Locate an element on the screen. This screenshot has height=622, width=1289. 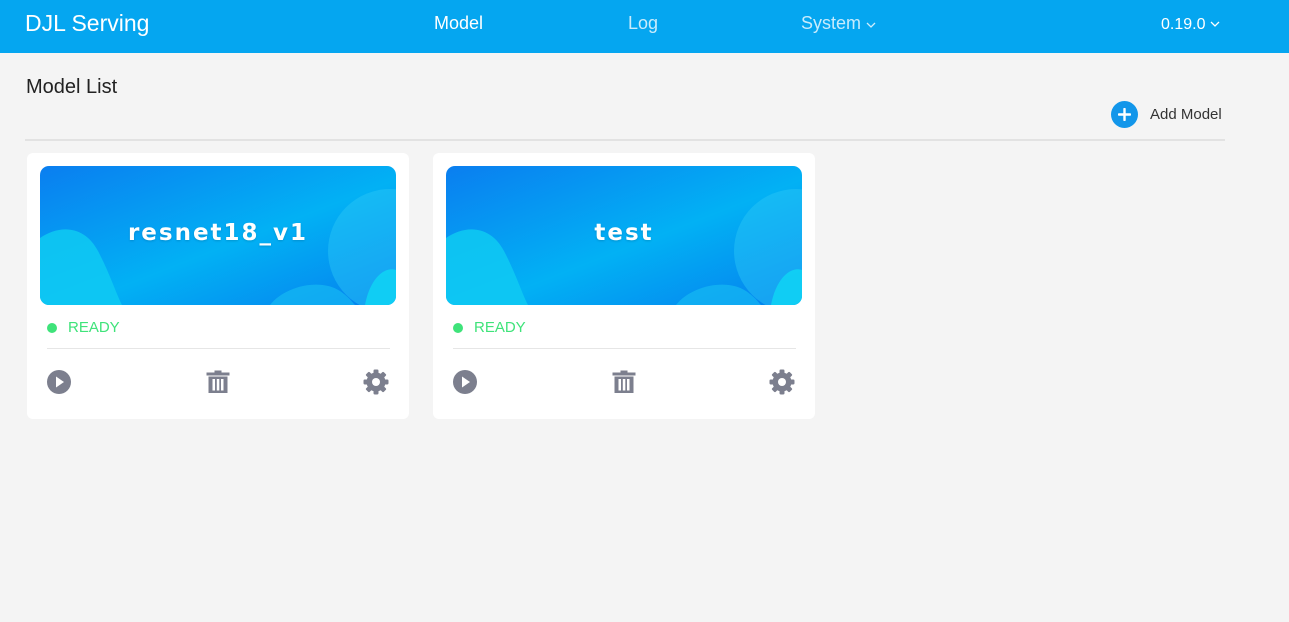
version-dropdown: 0.19.0 is located at coordinates (1190, 25).